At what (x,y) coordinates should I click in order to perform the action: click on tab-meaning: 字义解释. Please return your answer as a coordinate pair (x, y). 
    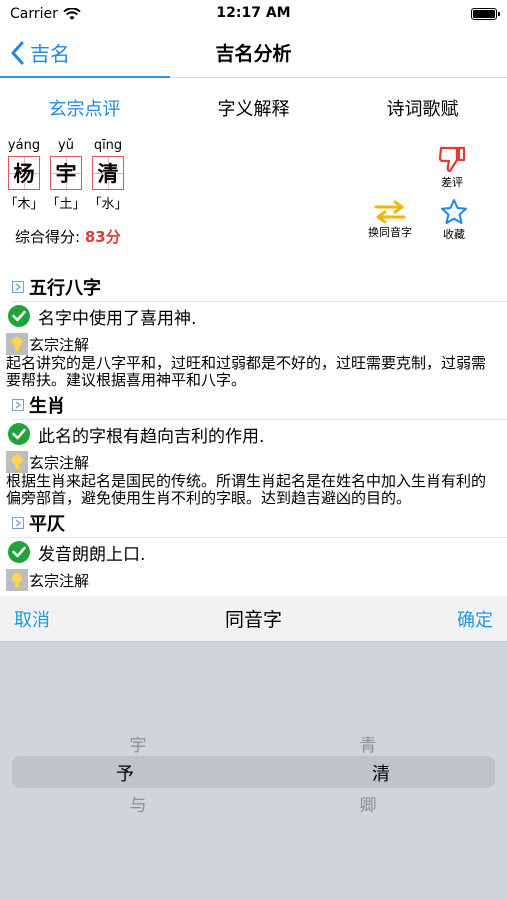
    Looking at the image, I should click on (253, 108).